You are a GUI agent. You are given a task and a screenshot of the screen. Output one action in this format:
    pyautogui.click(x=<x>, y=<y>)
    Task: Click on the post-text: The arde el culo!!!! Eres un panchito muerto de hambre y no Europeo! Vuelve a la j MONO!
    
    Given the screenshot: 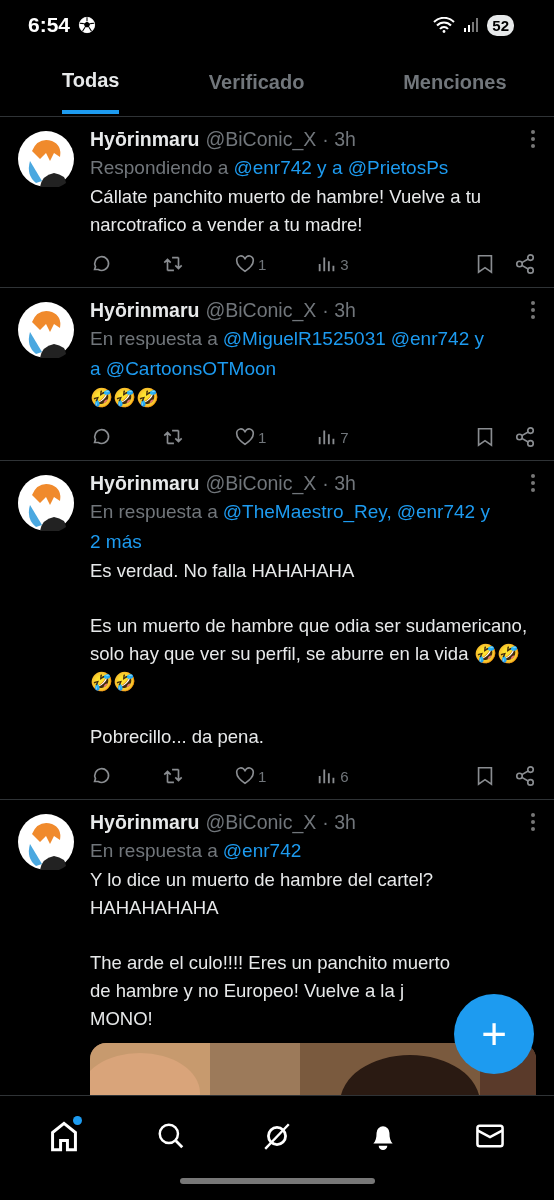 What is the action you would take?
    pyautogui.click(x=270, y=991)
    